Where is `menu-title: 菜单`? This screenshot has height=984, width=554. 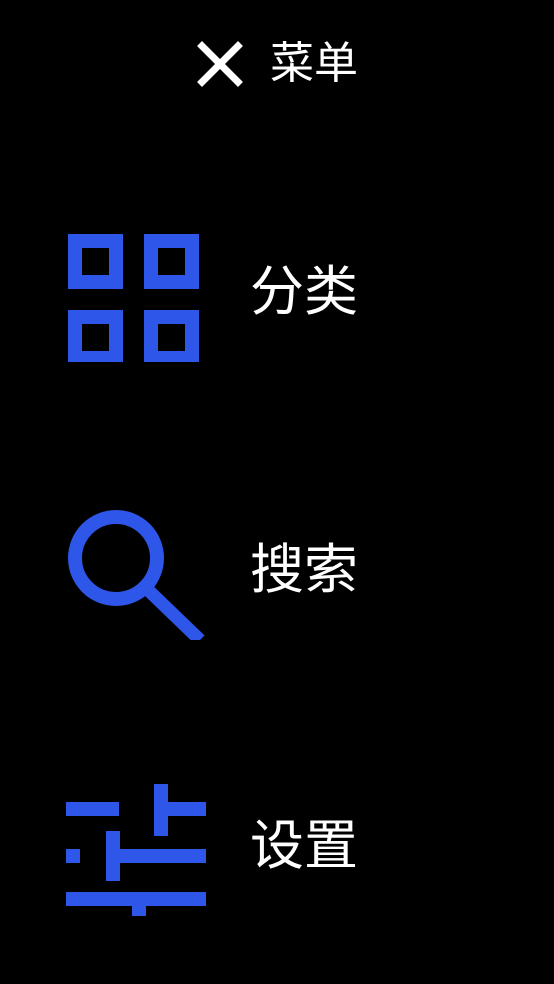 menu-title: 菜单 is located at coordinates (314, 63).